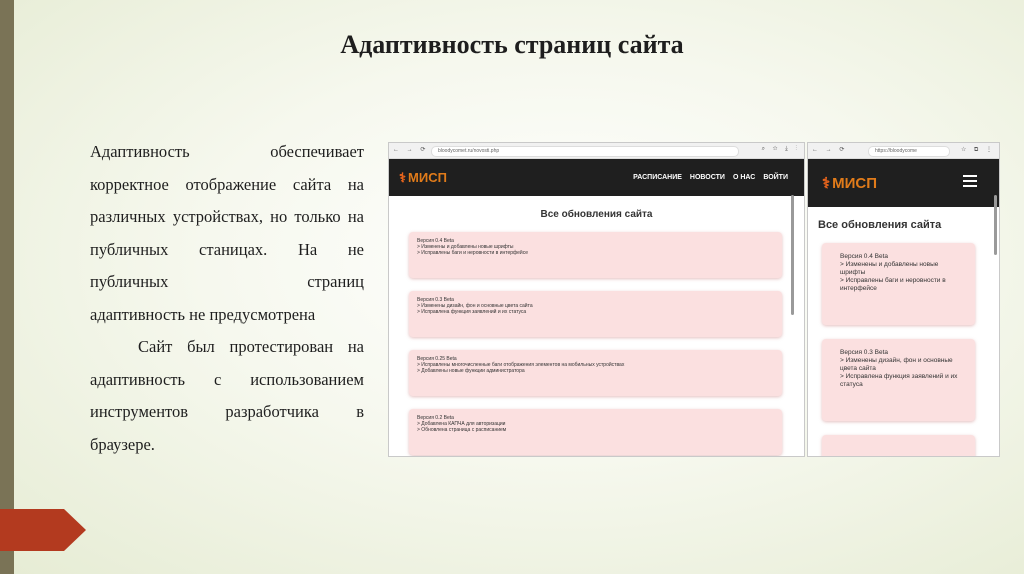 The height and width of the screenshot is (574, 1024). I want to click on paragraph-2-end: браузере., so click(122, 444).